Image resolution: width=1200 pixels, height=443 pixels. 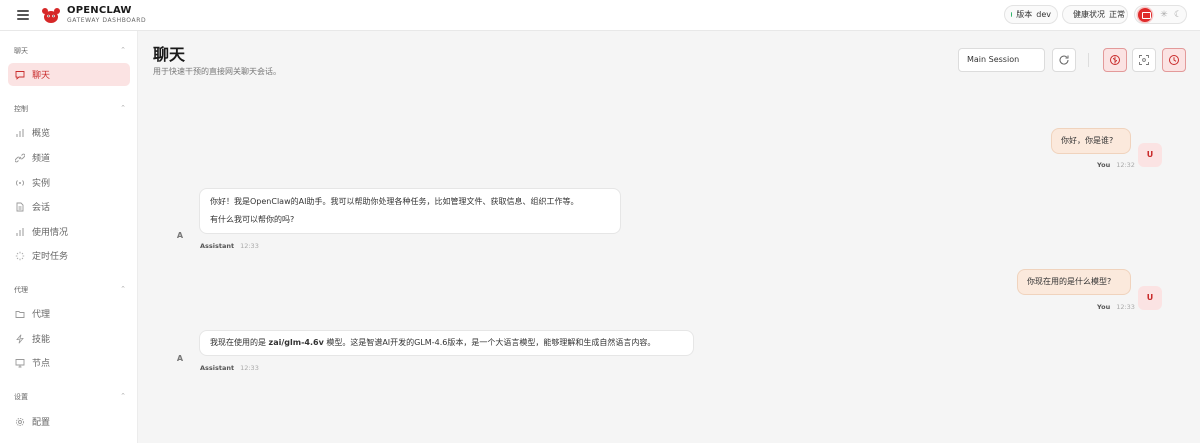 I want to click on sidebar-item-overview: 概览, so click(x=69, y=132).